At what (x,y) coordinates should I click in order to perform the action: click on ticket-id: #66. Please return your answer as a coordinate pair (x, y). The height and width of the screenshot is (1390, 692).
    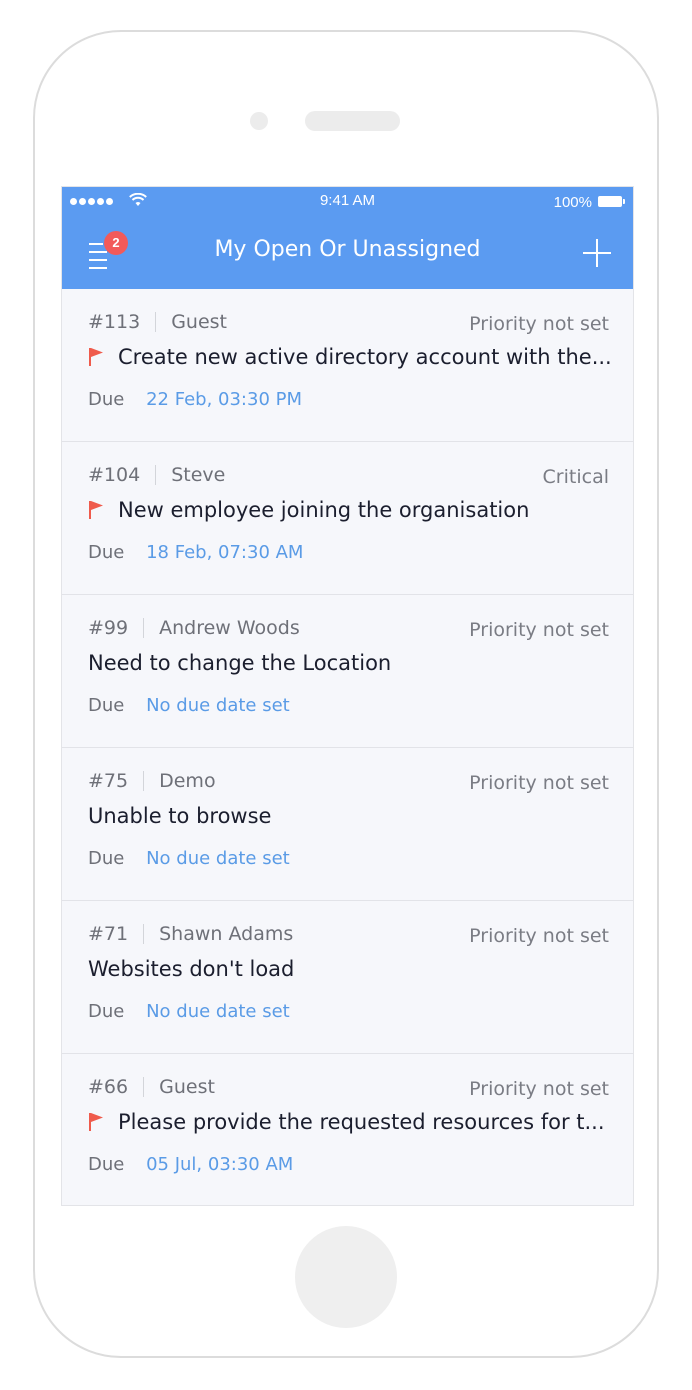
    Looking at the image, I should click on (108, 1087).